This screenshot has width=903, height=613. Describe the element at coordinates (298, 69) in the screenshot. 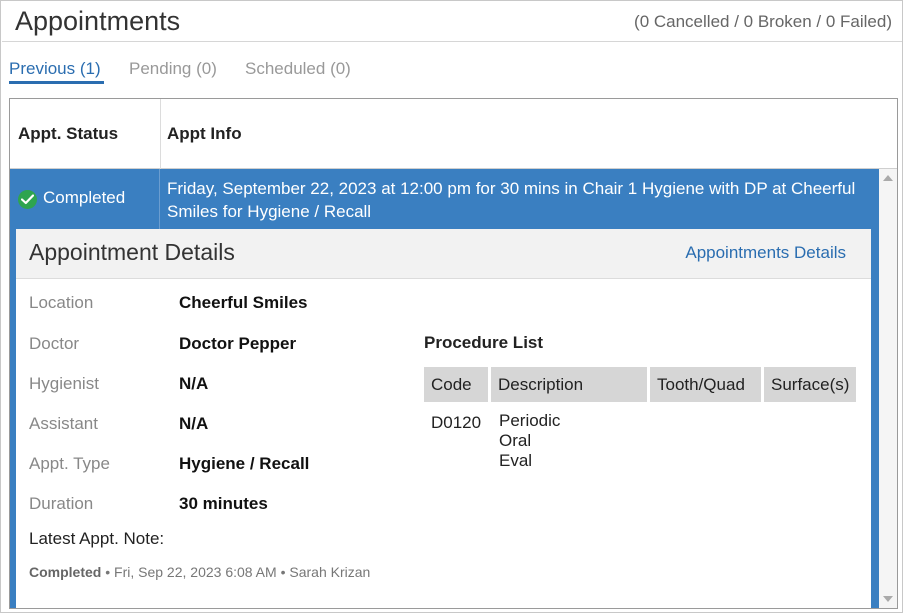

I see `tab-scheduled: Scheduled (0)` at that location.